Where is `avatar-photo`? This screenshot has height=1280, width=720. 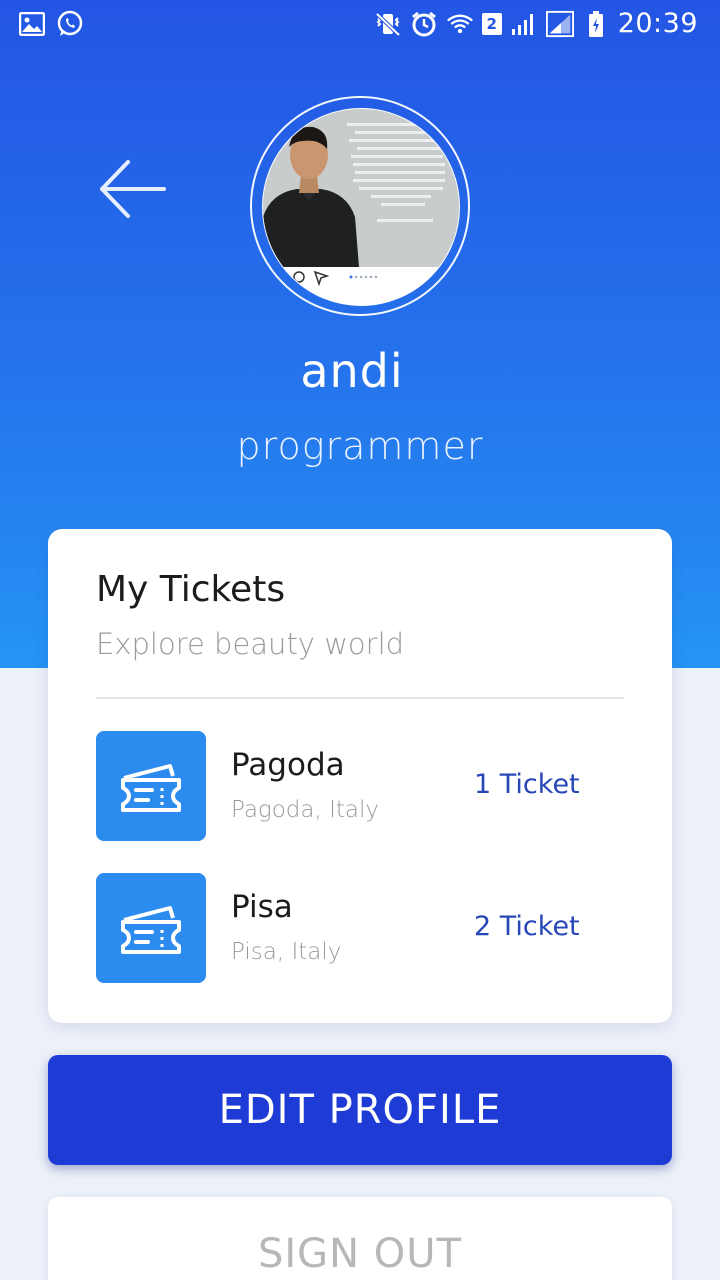 avatar-photo is located at coordinates (361, 207).